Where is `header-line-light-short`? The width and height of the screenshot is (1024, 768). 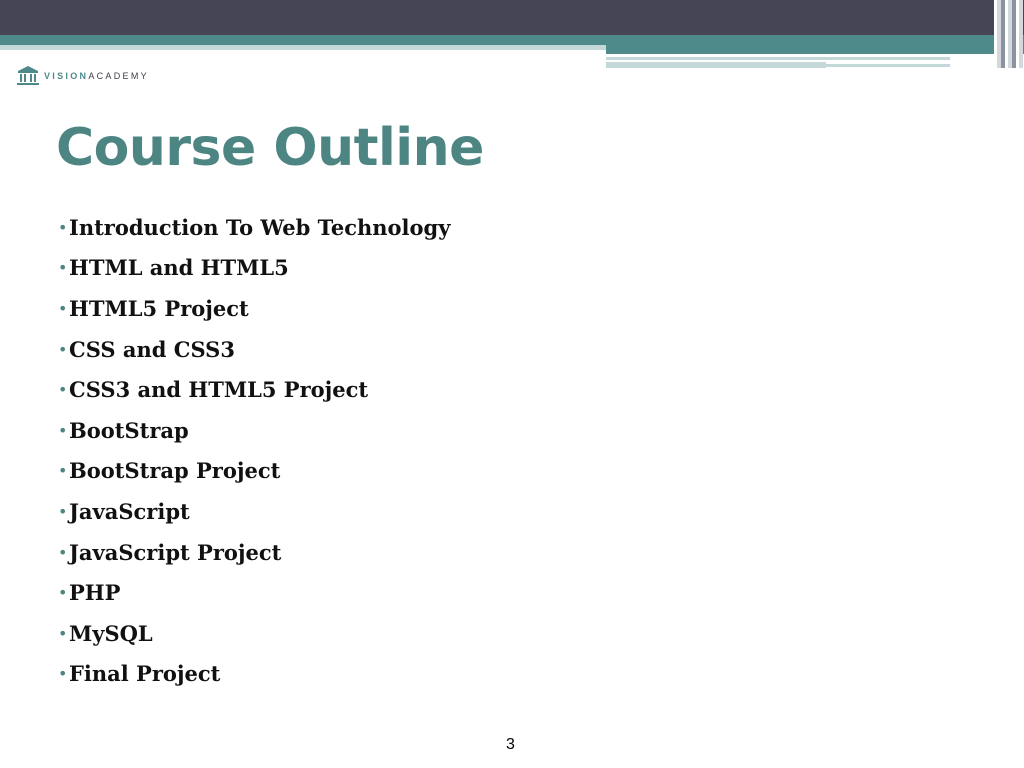
header-line-light-short is located at coordinates (716, 65).